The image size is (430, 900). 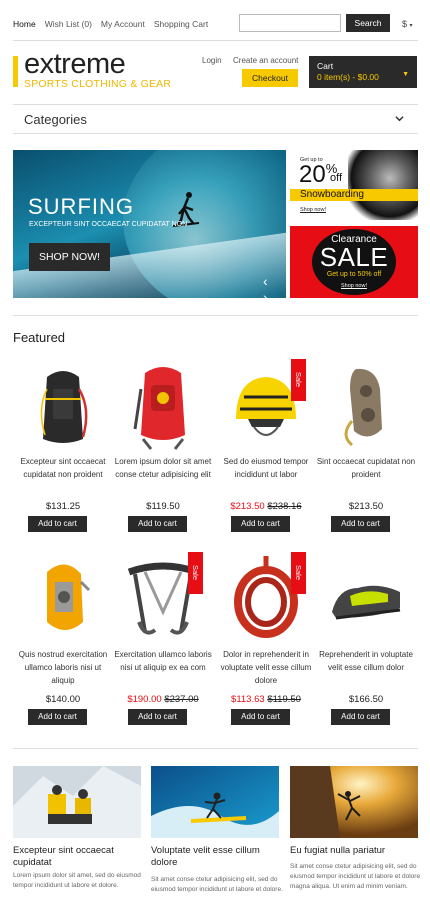 I want to click on climbing-shoe-image, so click(x=366, y=598).